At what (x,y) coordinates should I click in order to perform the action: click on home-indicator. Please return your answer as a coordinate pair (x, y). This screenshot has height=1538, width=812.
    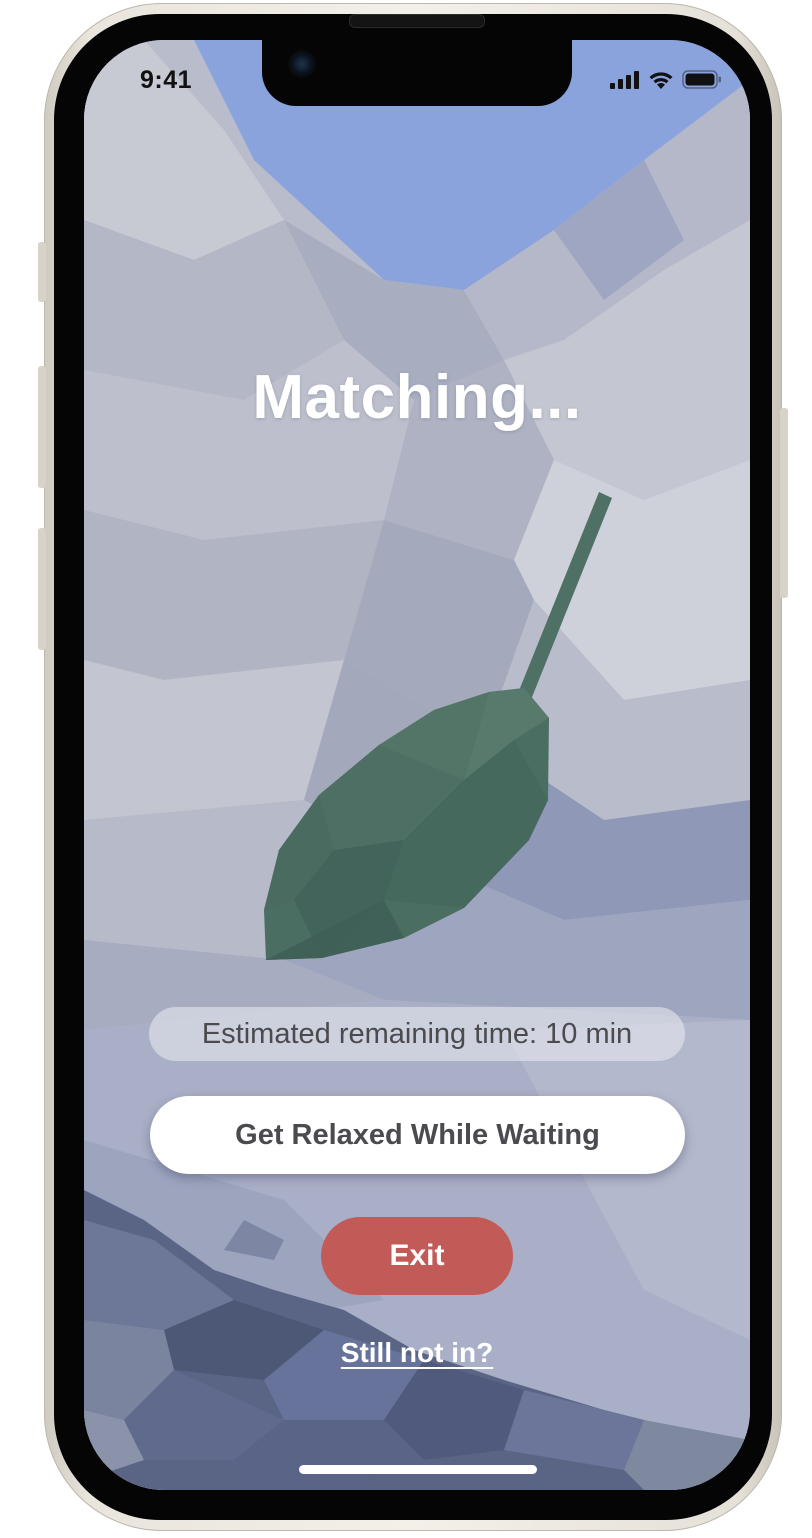
    Looking at the image, I should click on (418, 1469).